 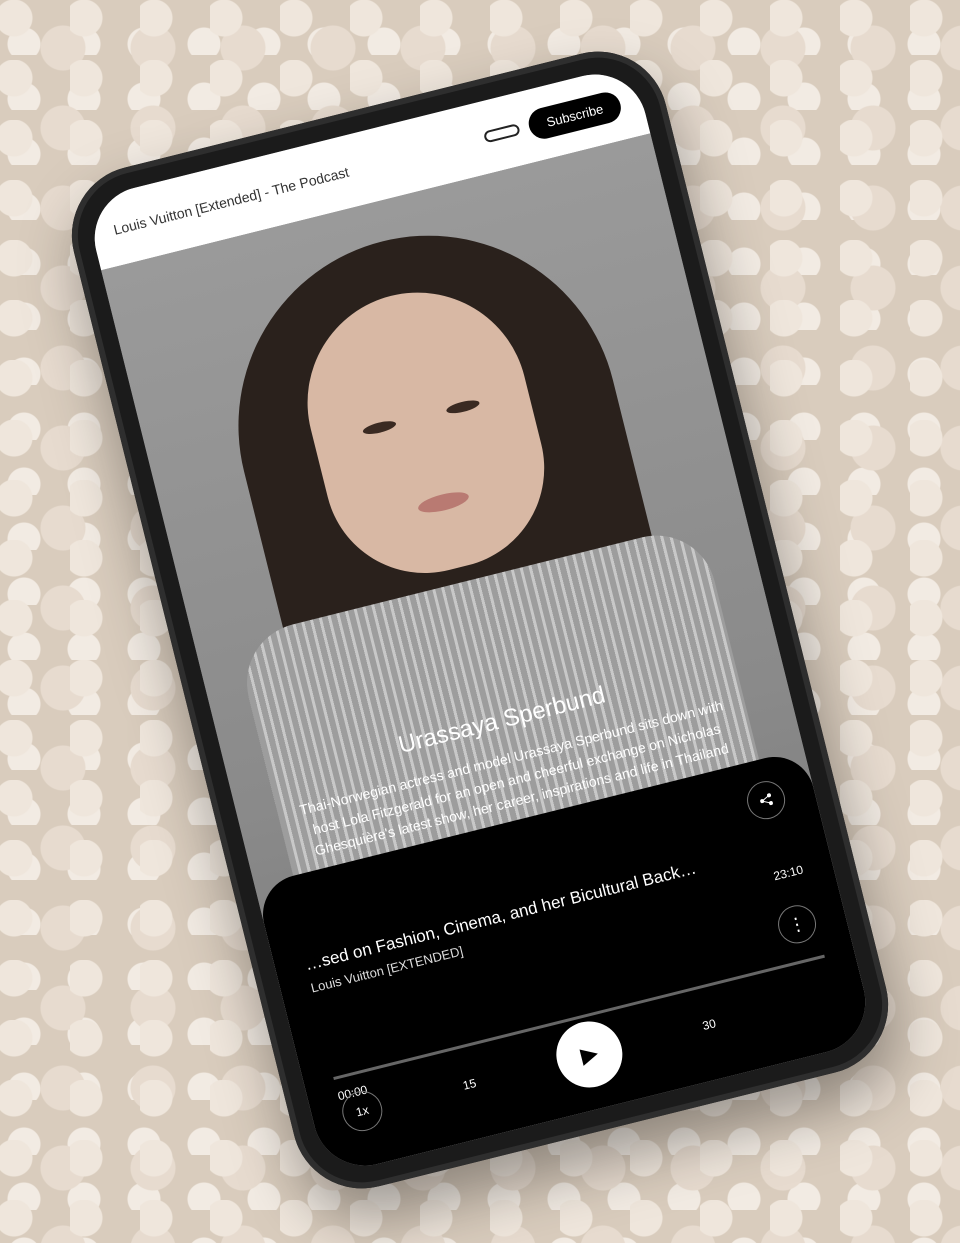 What do you see at coordinates (797, 924) in the screenshot?
I see `more-vertical-icon: ⋮` at bounding box center [797, 924].